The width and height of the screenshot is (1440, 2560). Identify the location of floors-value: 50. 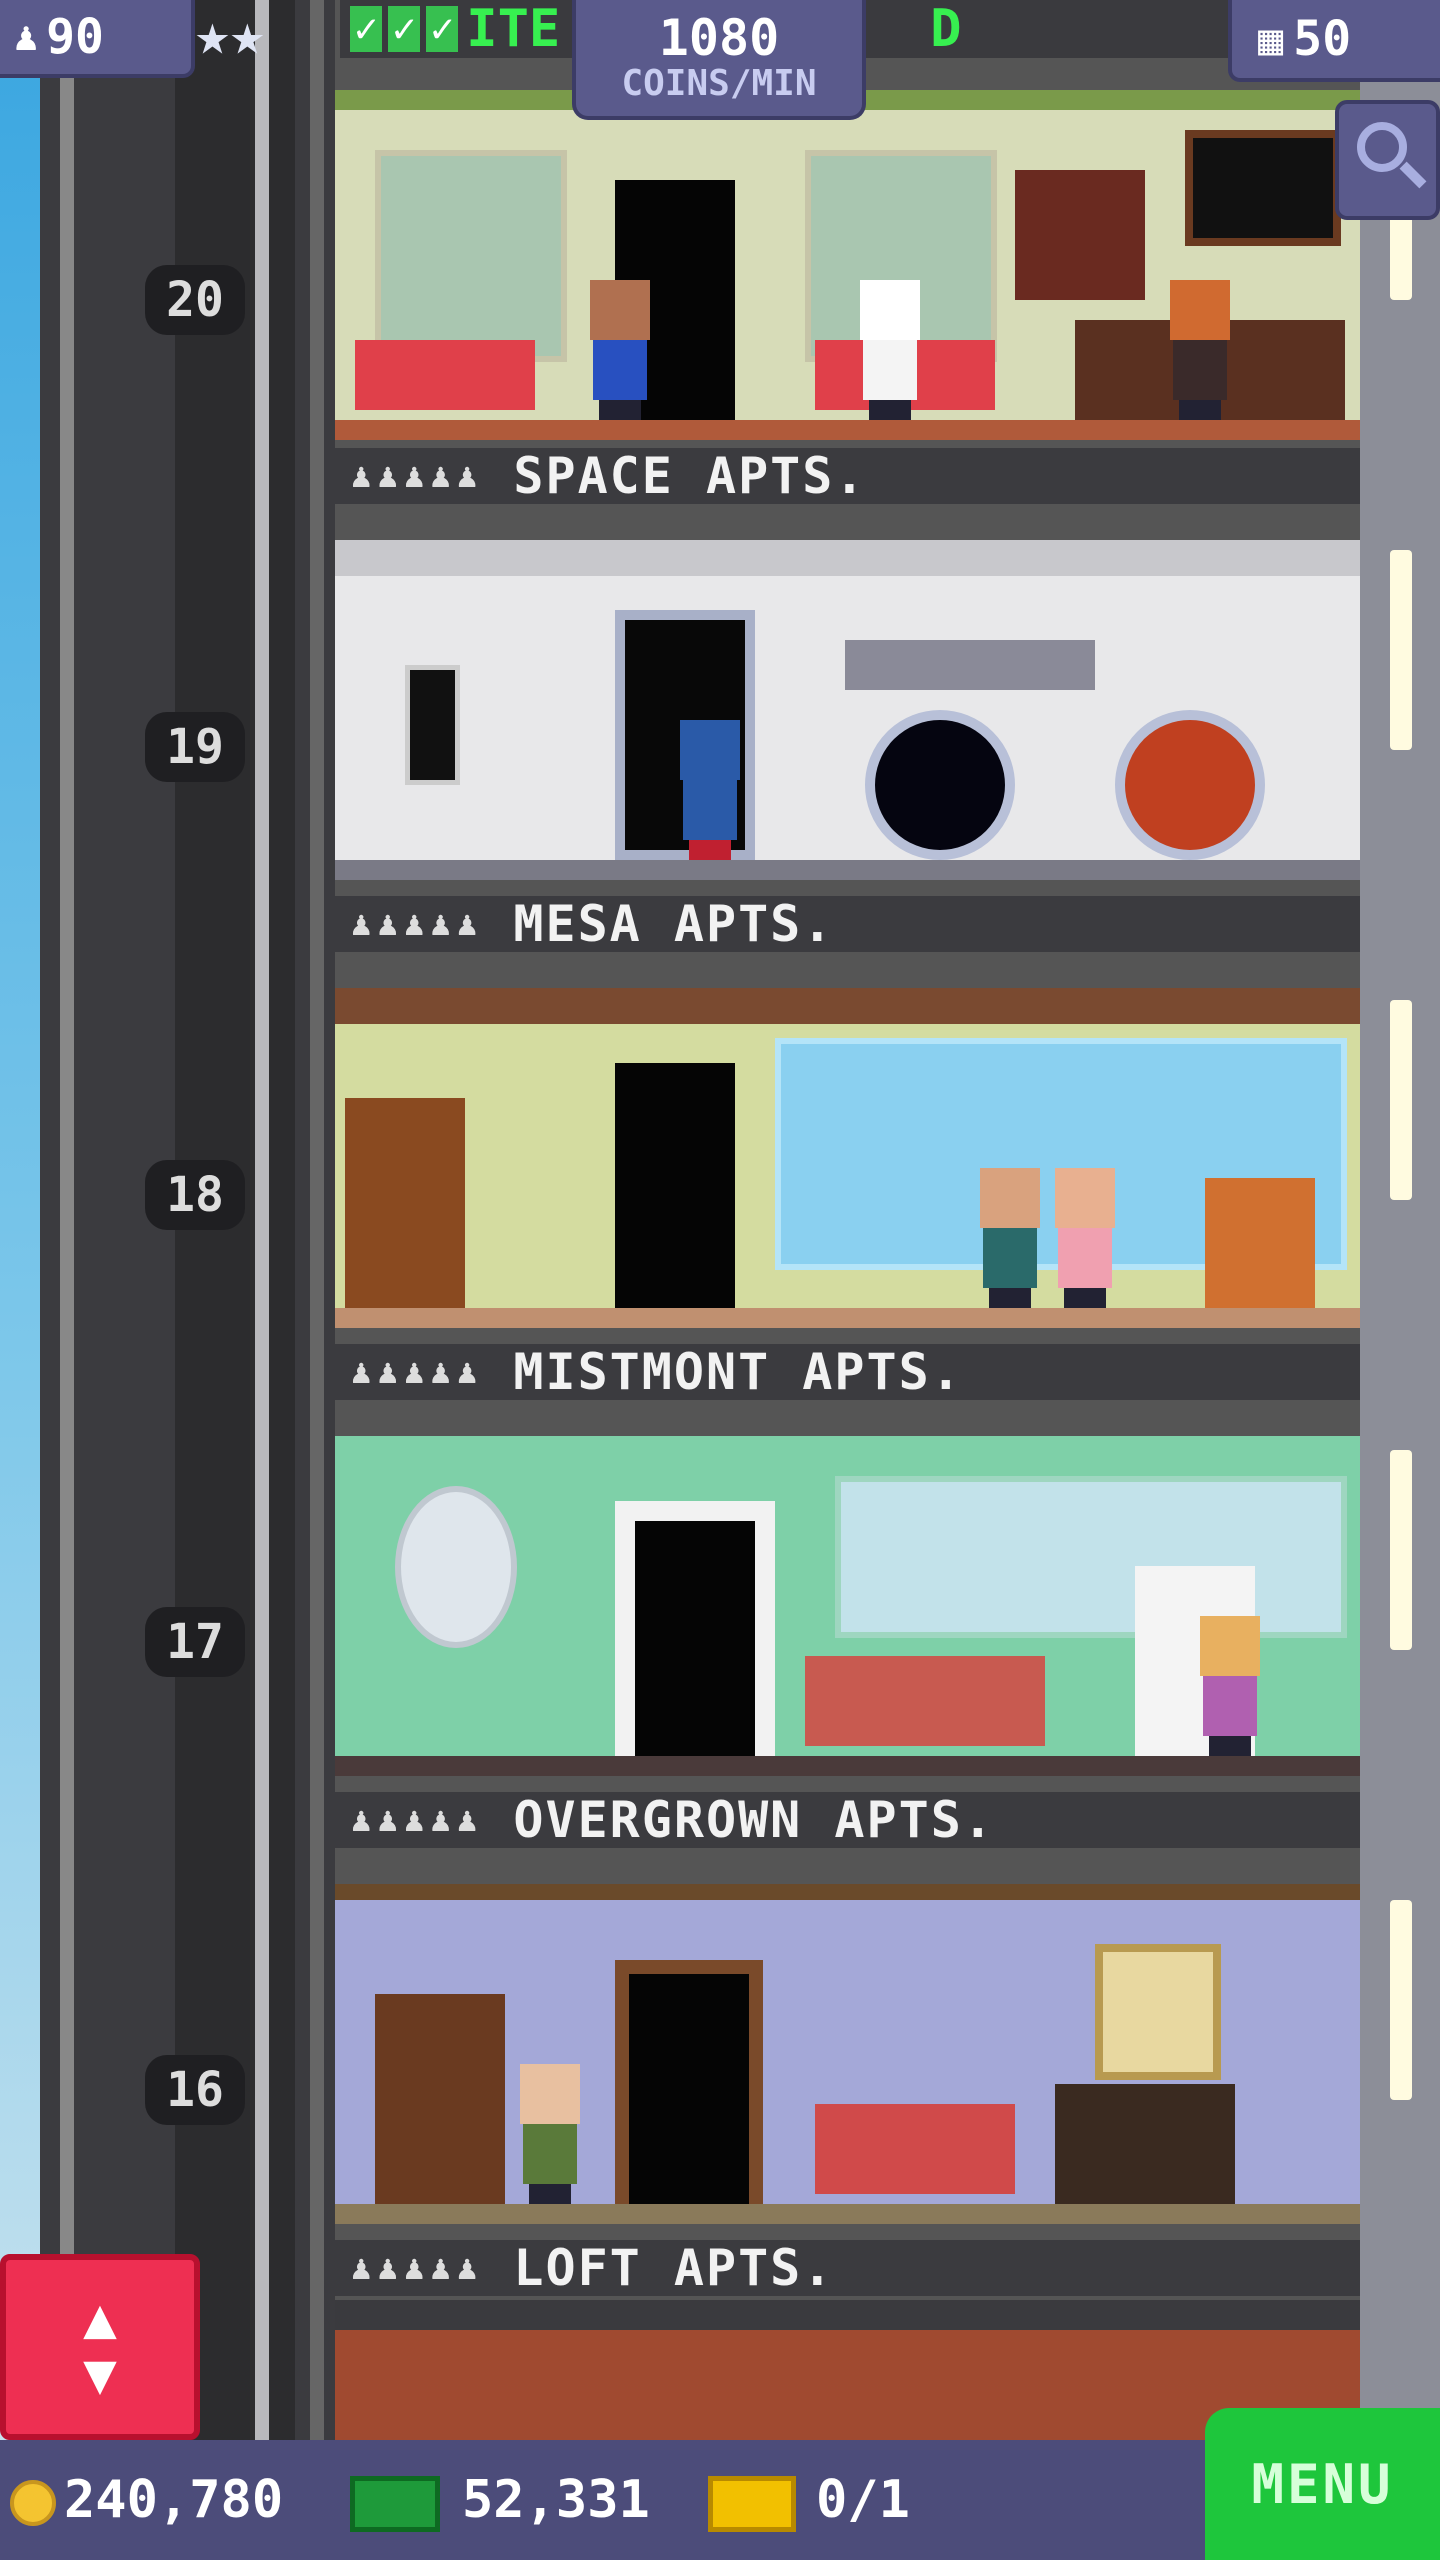
(1322, 39).